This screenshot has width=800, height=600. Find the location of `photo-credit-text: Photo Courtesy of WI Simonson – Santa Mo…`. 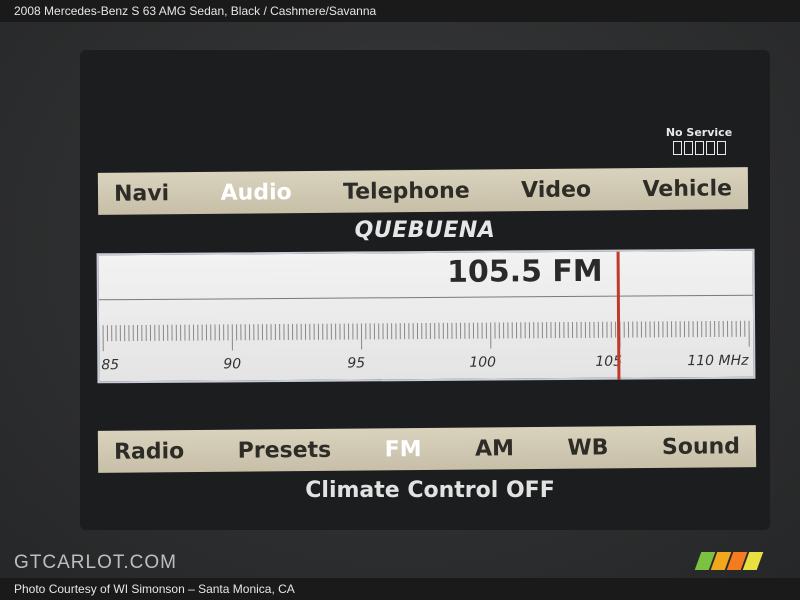

photo-credit-text: Photo Courtesy of WI Simonson – Santa Mo… is located at coordinates (154, 589).